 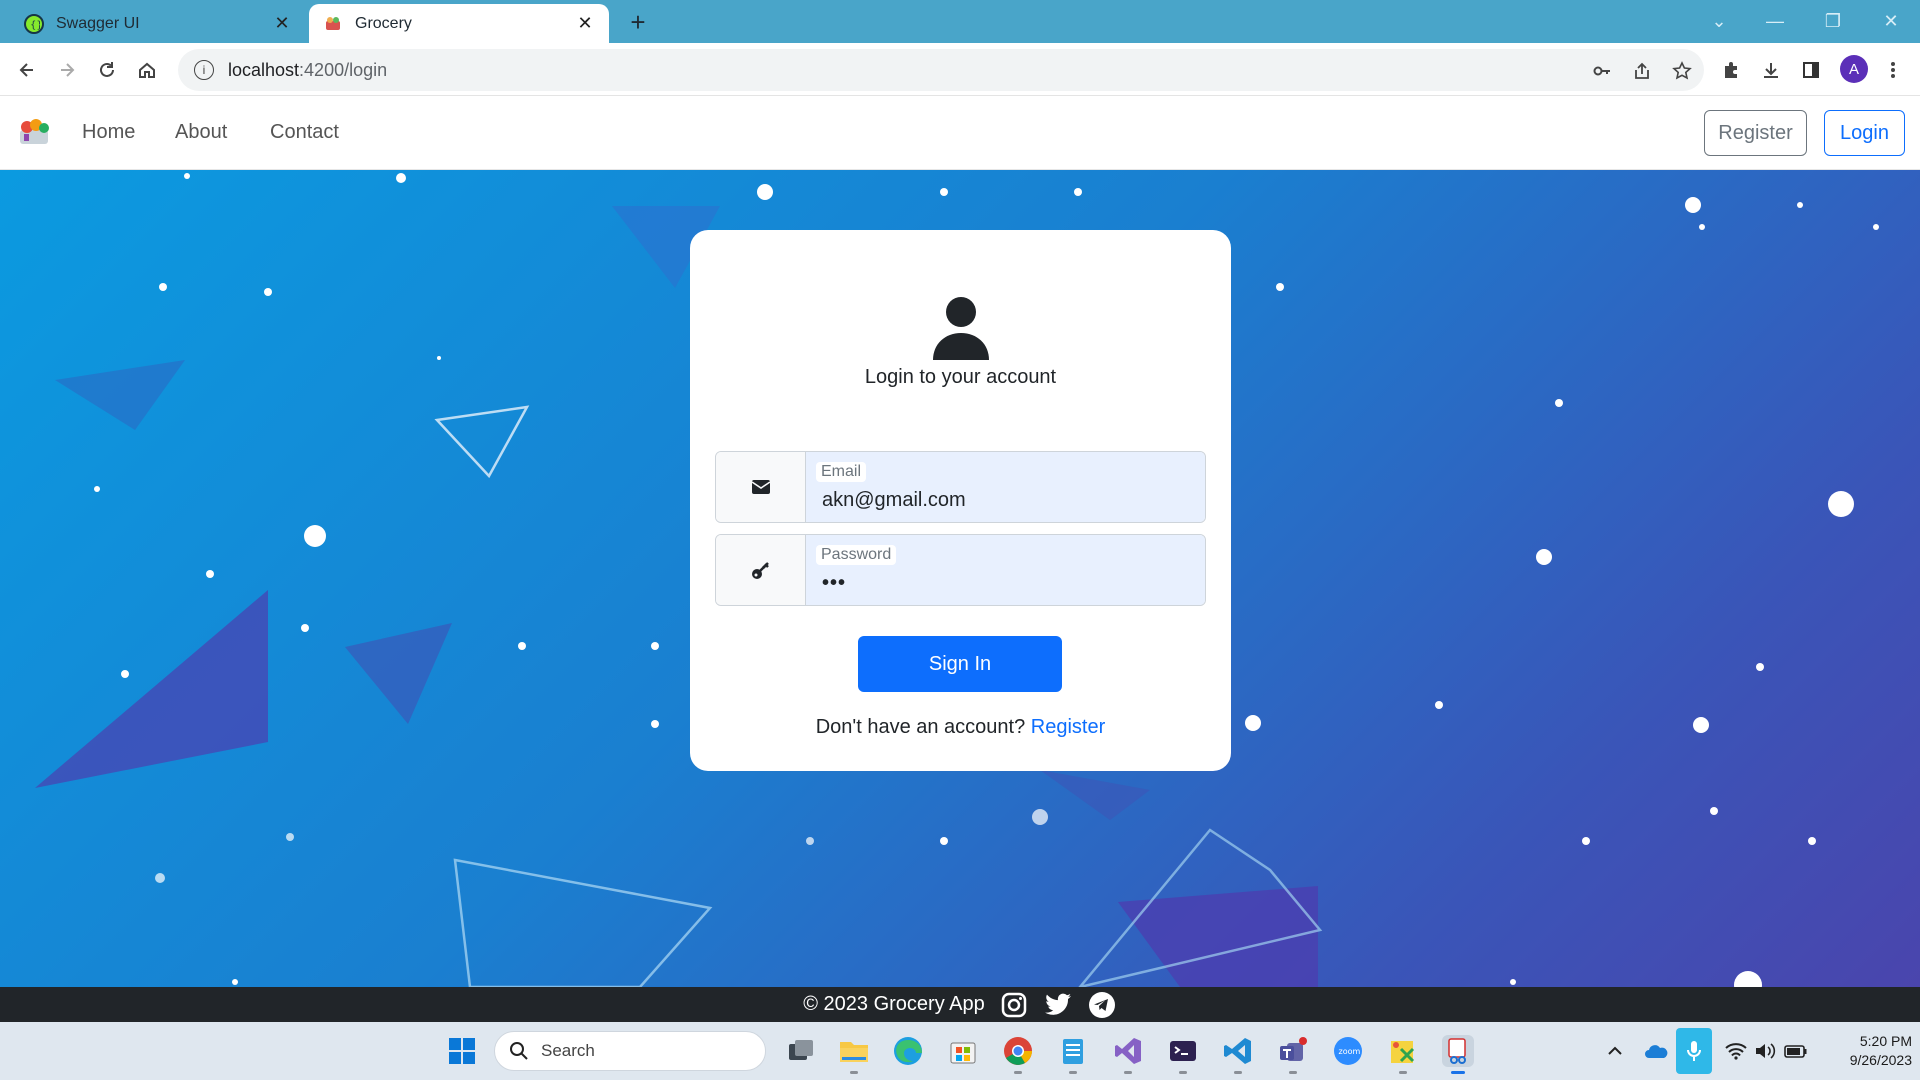 What do you see at coordinates (1068, 727) in the screenshot?
I see `register-link: Register` at bounding box center [1068, 727].